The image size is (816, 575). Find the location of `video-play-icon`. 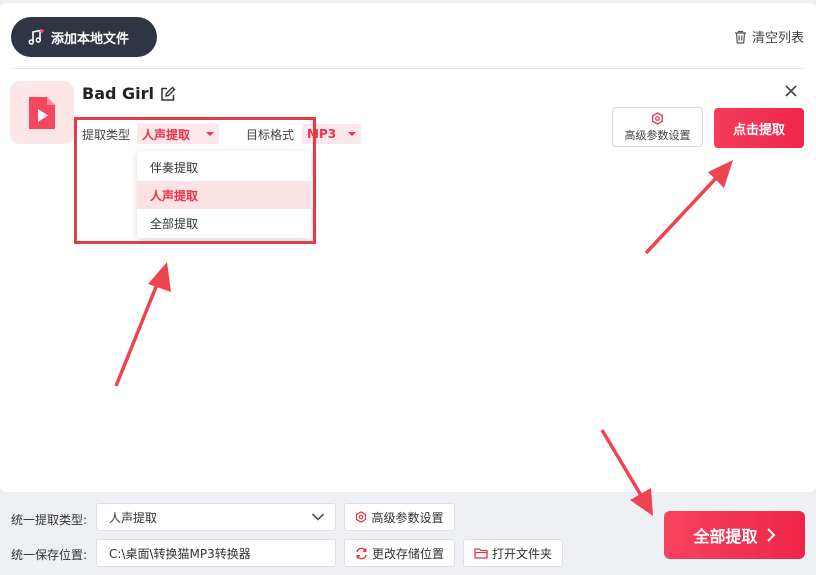

video-play-icon is located at coordinates (42, 112).